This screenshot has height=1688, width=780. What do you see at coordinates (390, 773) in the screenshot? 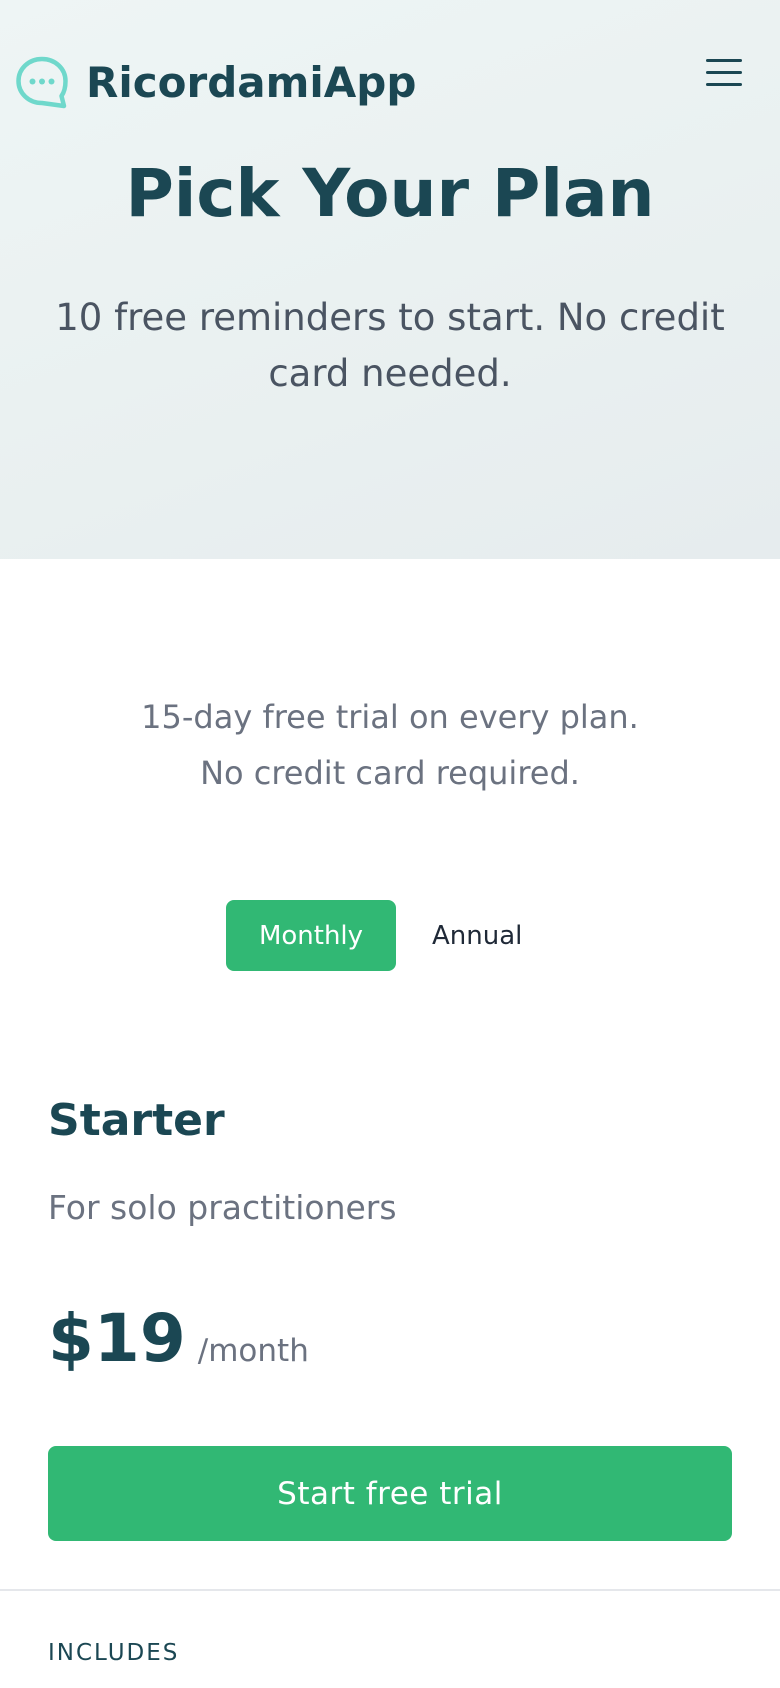
I see `trial-note-line-2: No credit card required.` at bounding box center [390, 773].